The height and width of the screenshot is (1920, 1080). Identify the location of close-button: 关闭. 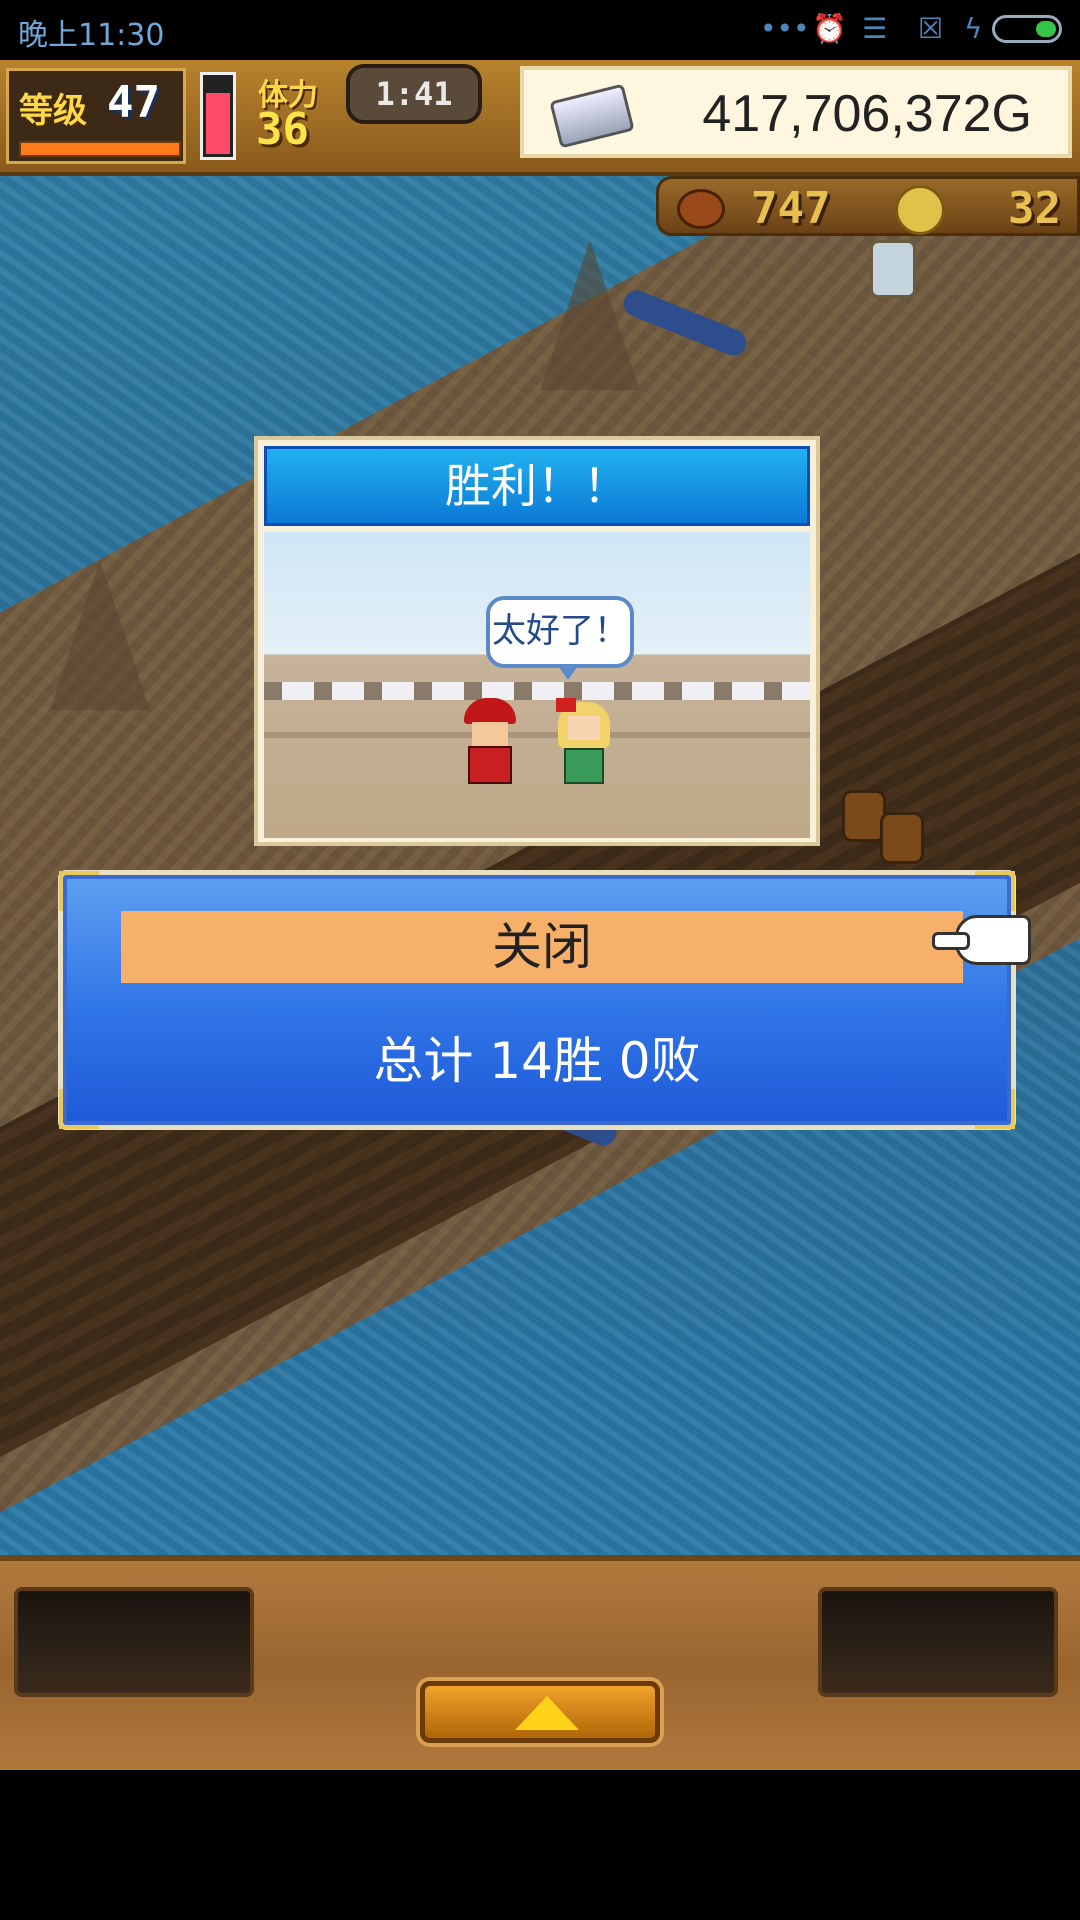
(542, 947).